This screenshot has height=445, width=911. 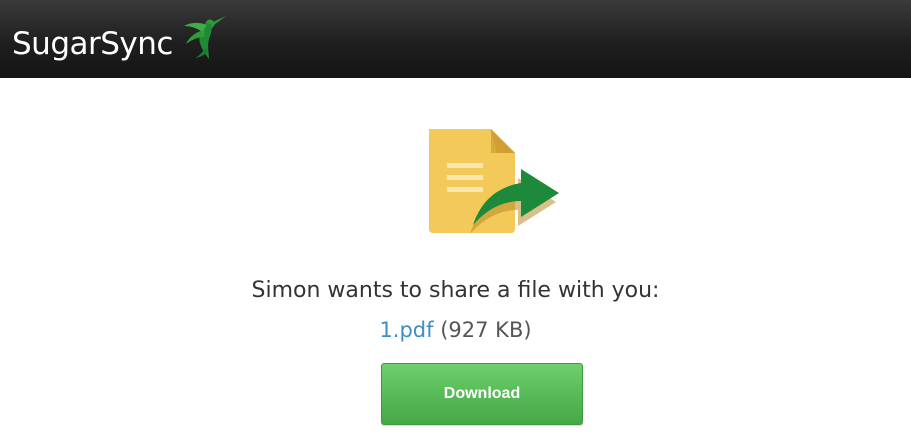 What do you see at coordinates (494, 181) in the screenshot?
I see `file-share-icon` at bounding box center [494, 181].